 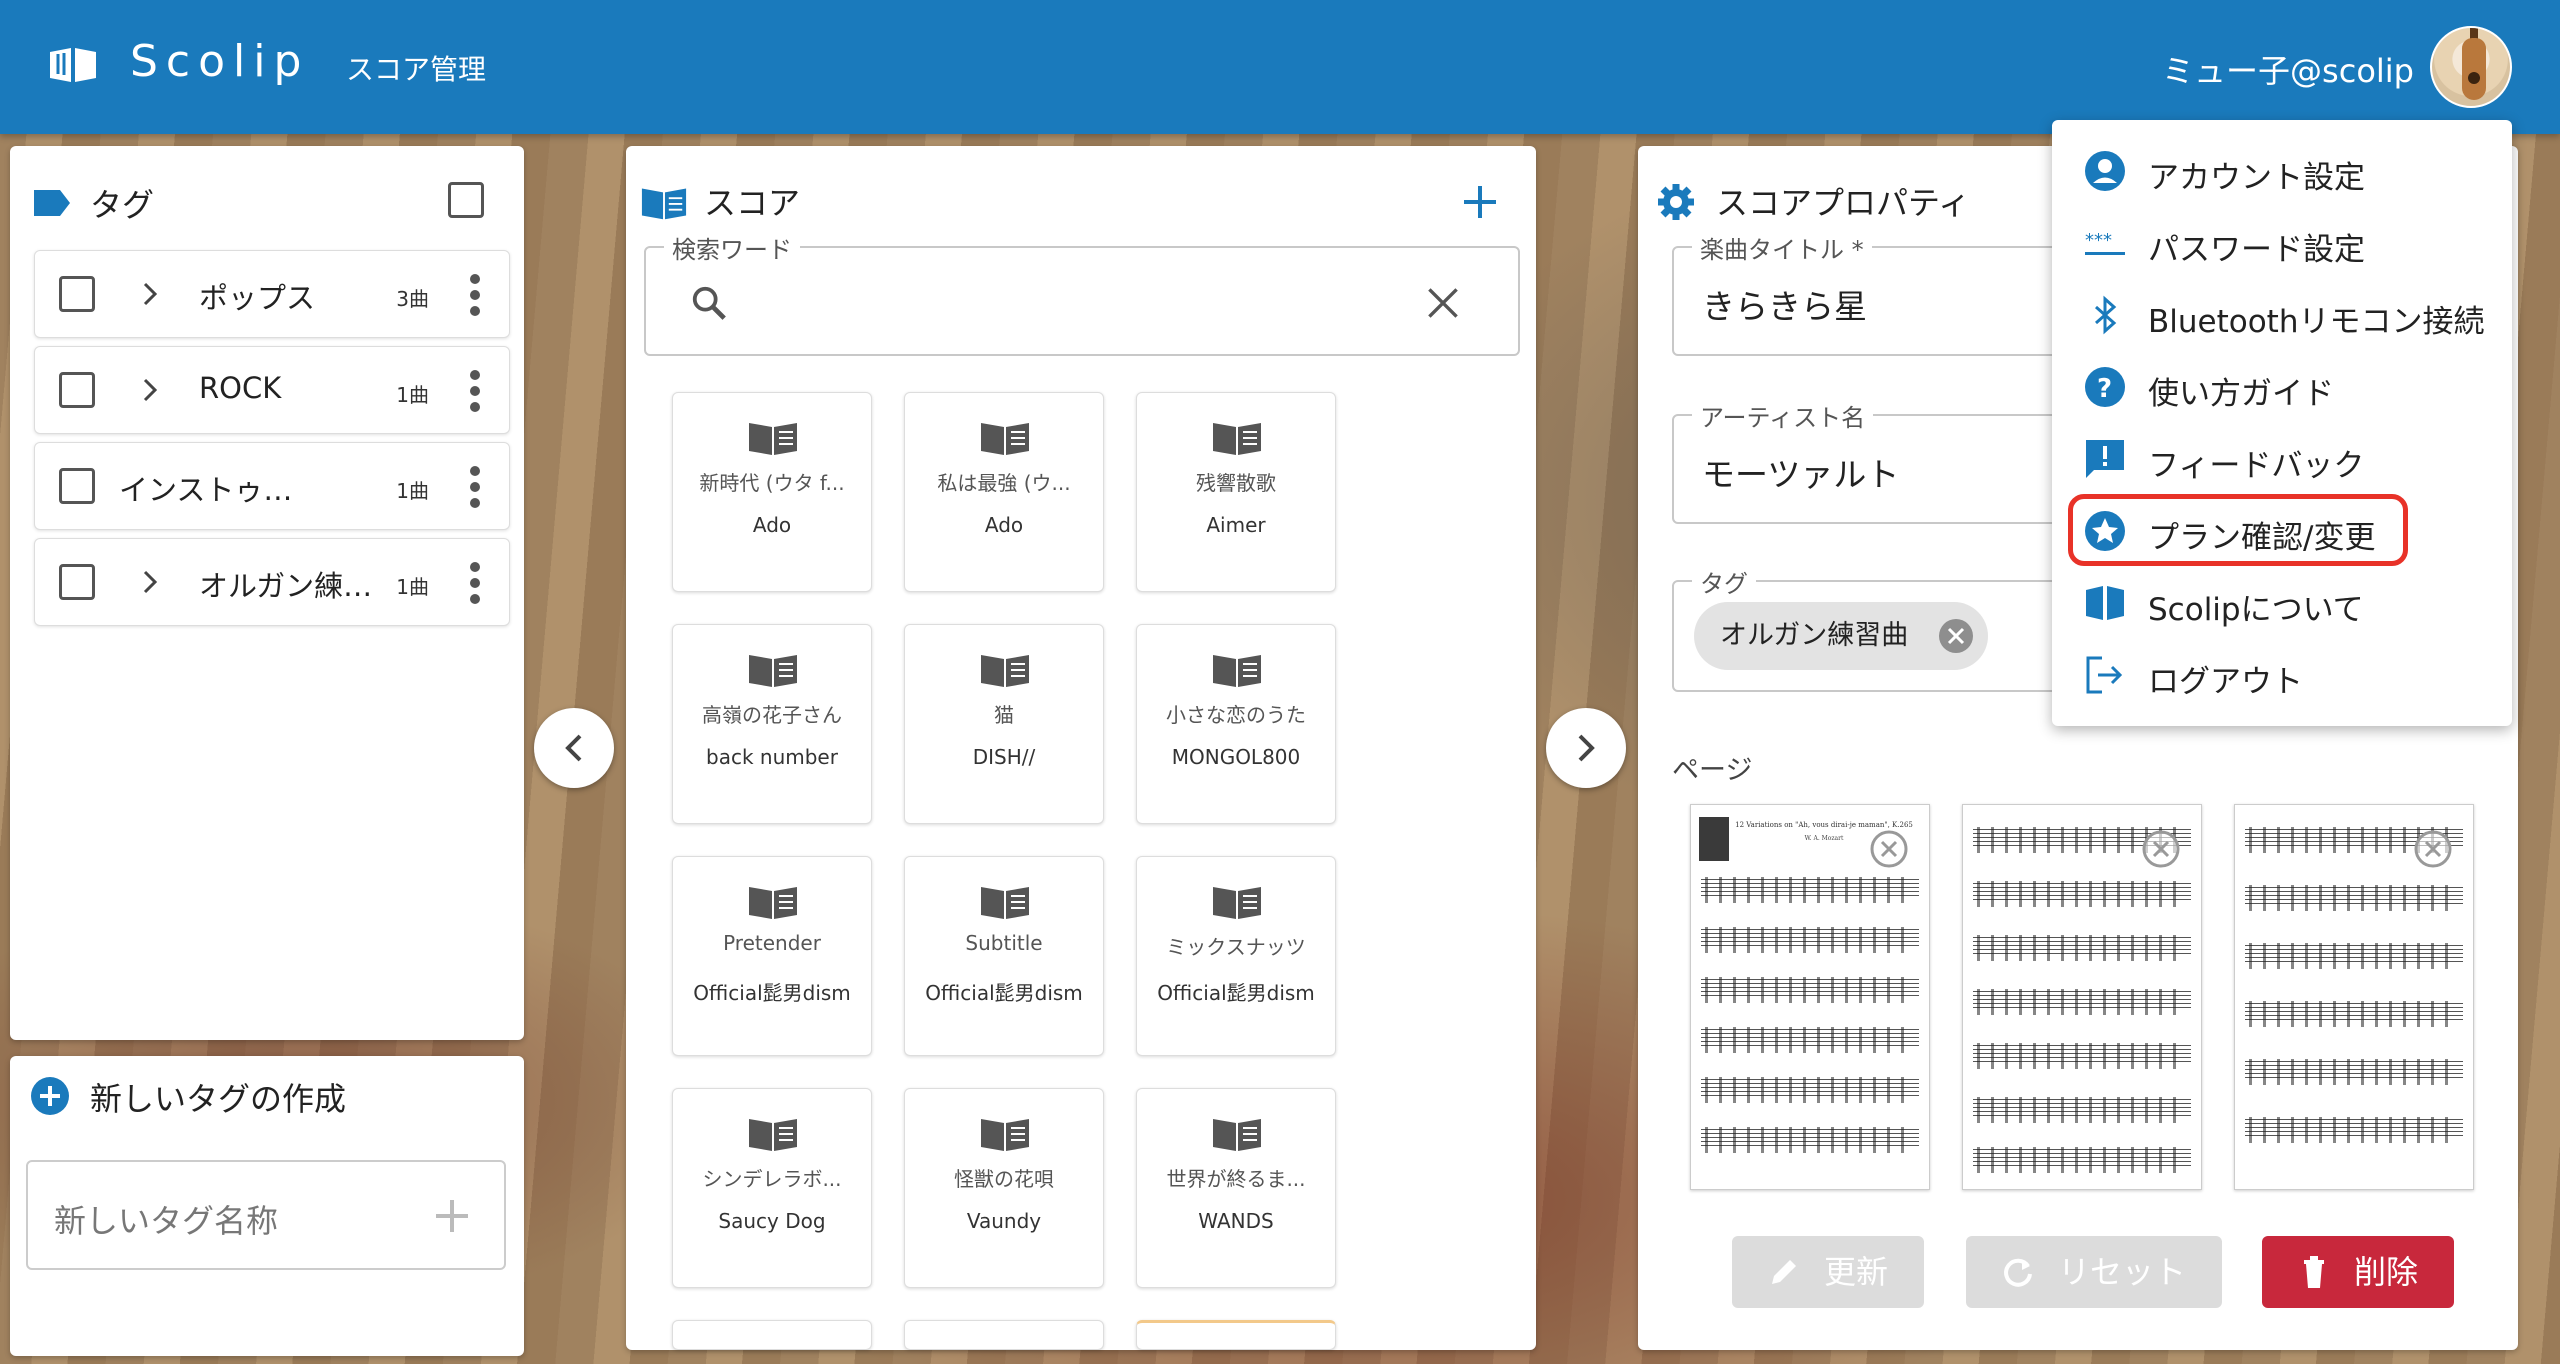 I want to click on menu-item-feedback: フィードバック, so click(x=2282, y=458).